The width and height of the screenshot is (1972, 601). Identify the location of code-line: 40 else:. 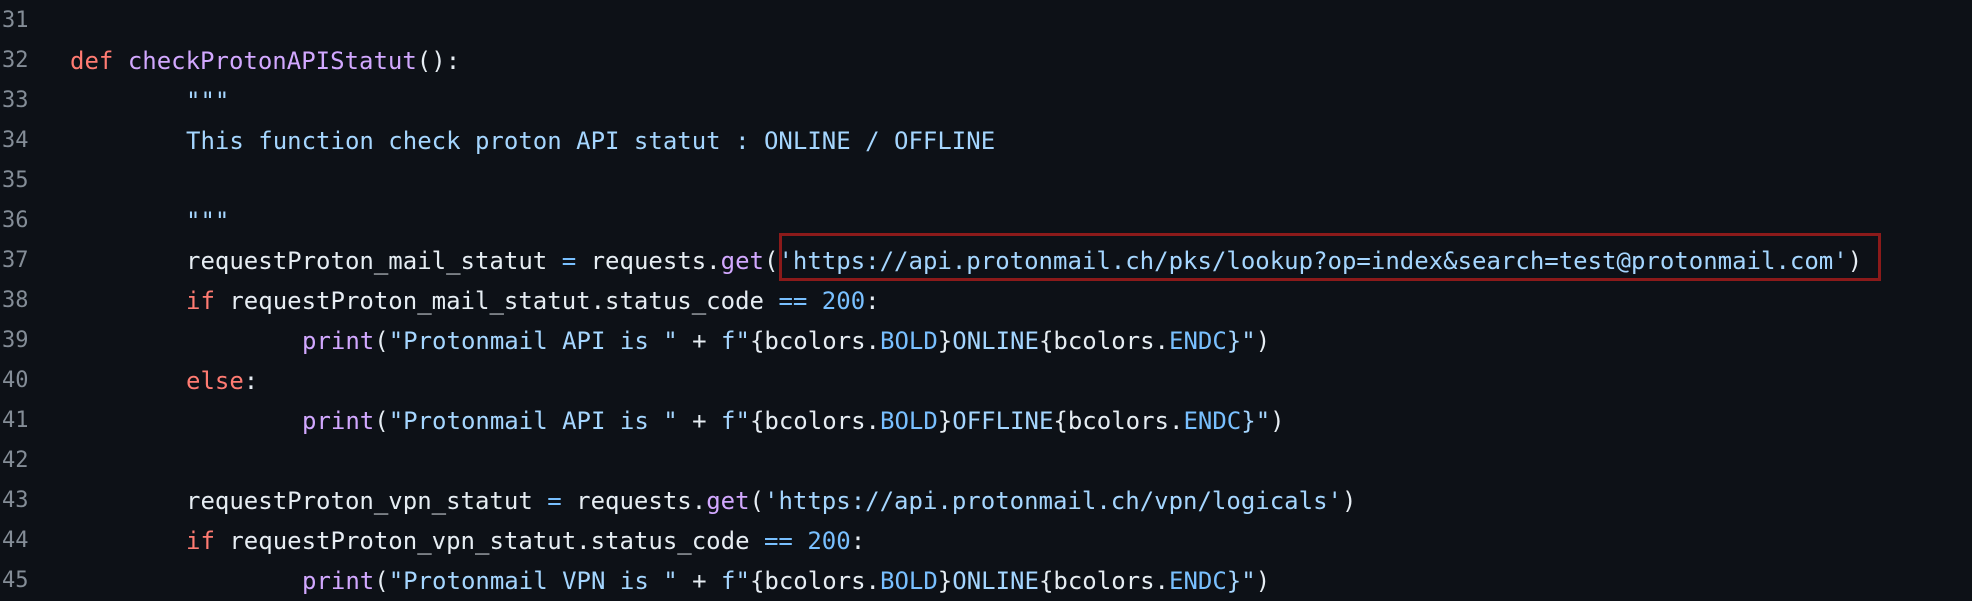
(986, 381).